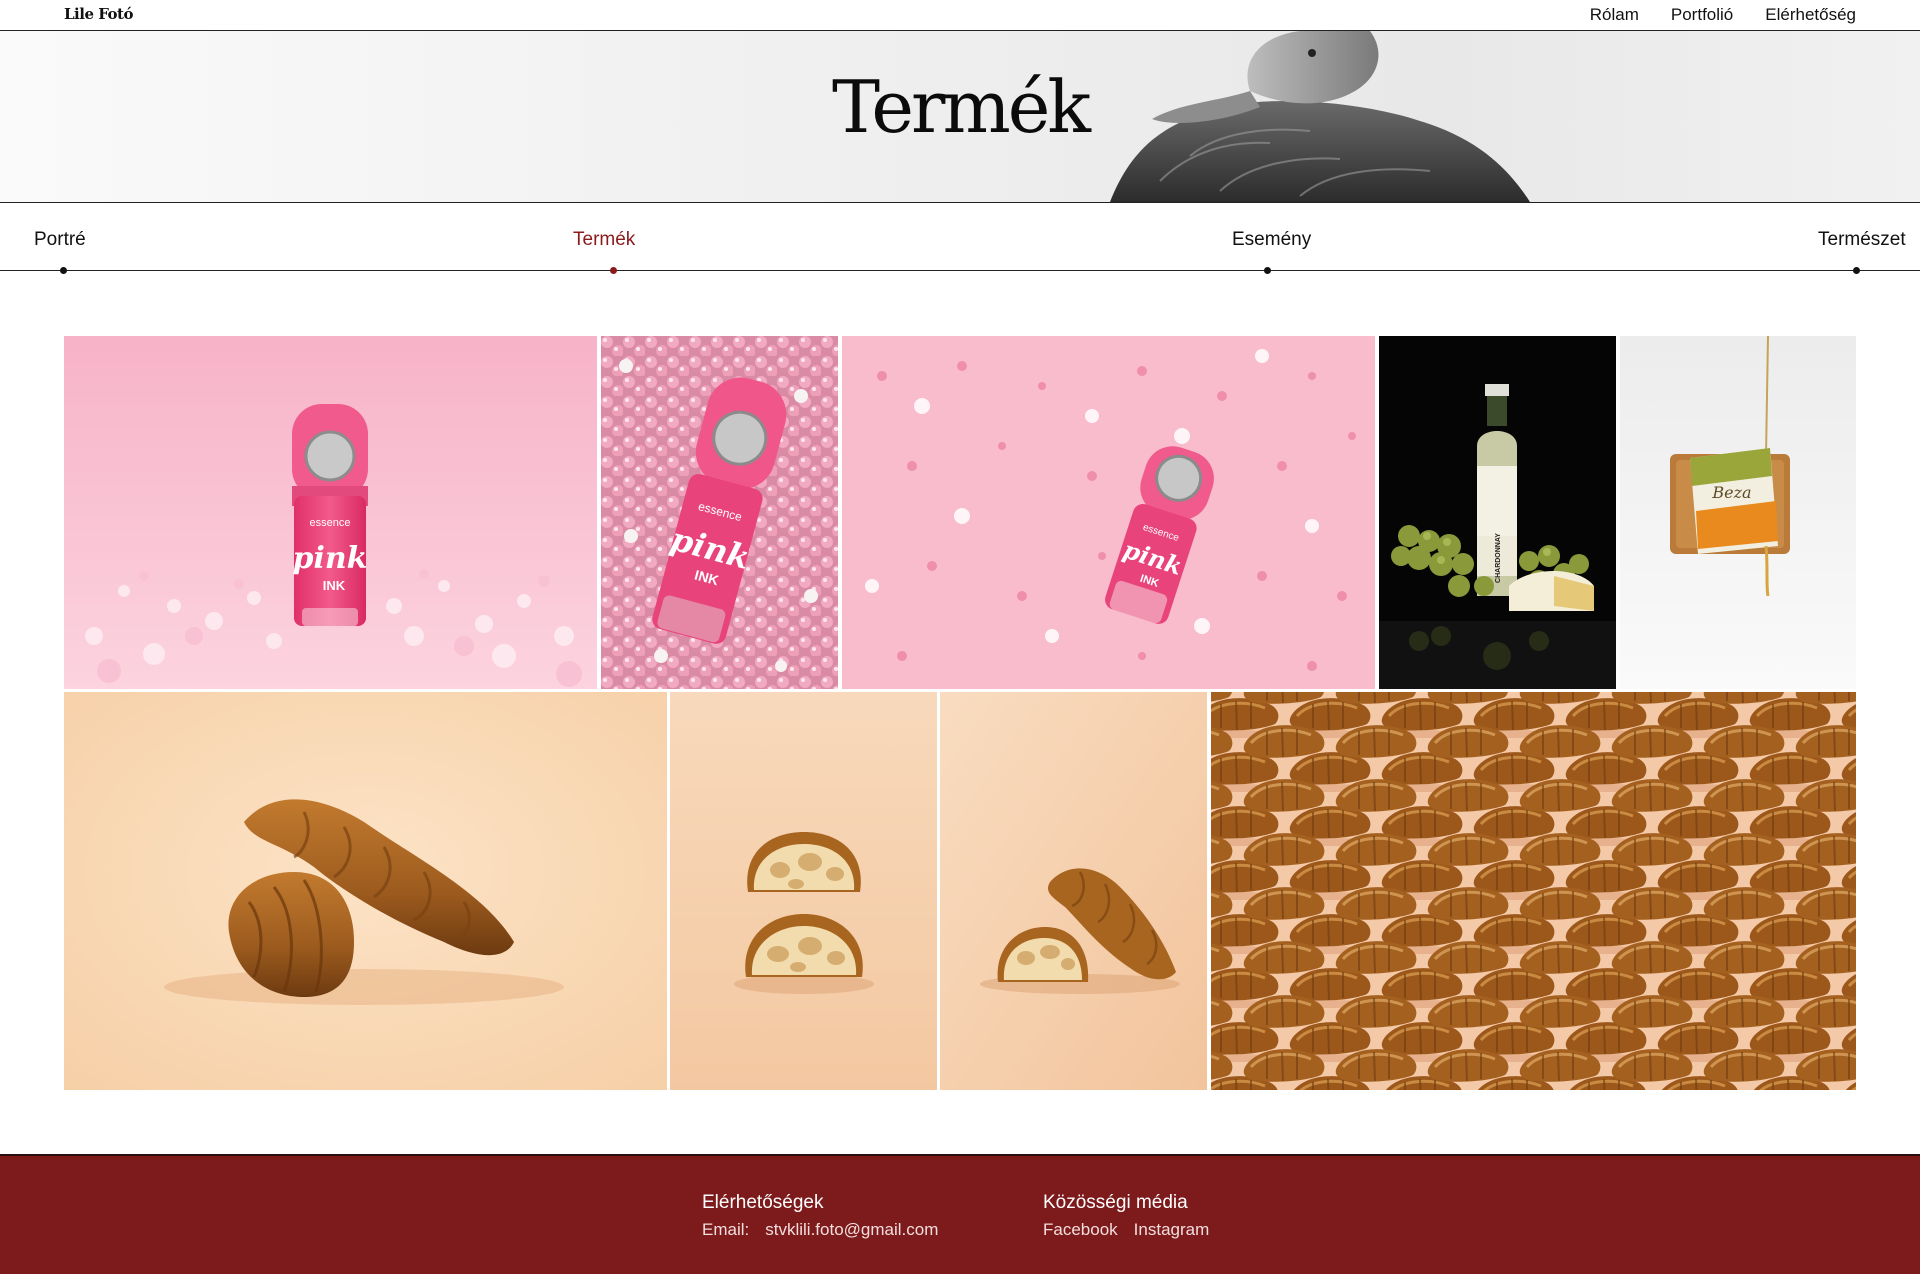 This screenshot has width=1920, height=1274. I want to click on tab-portre: Portré, so click(60, 240).